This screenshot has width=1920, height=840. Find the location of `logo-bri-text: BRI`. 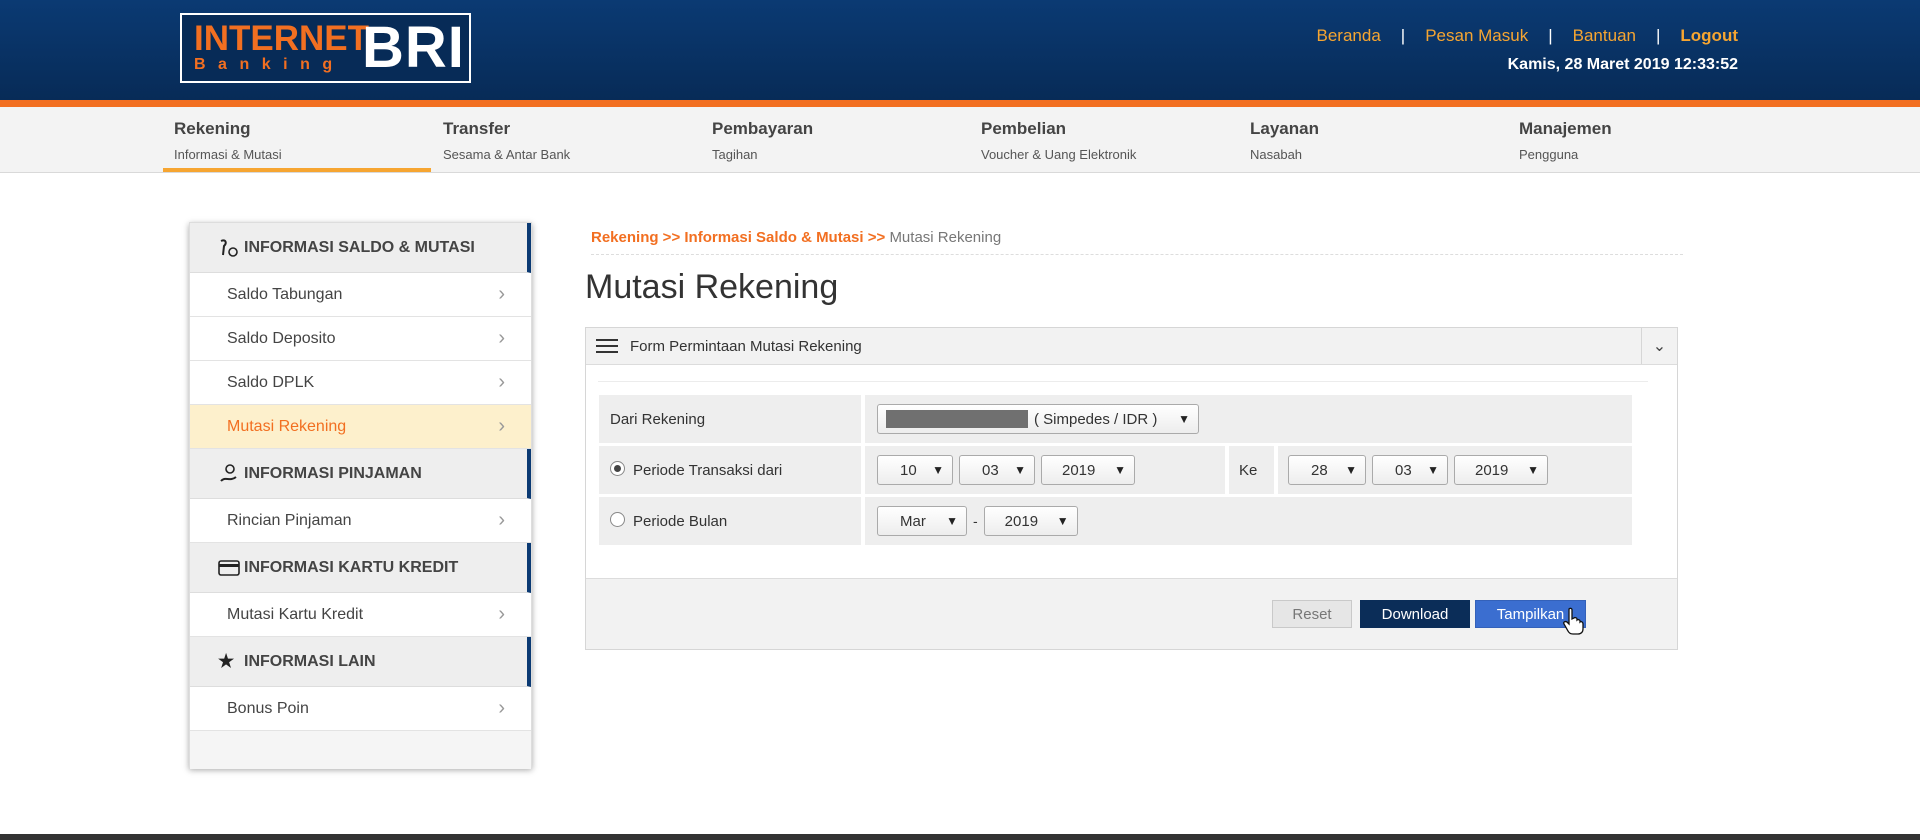

logo-bri-text: BRI is located at coordinates (413, 47).